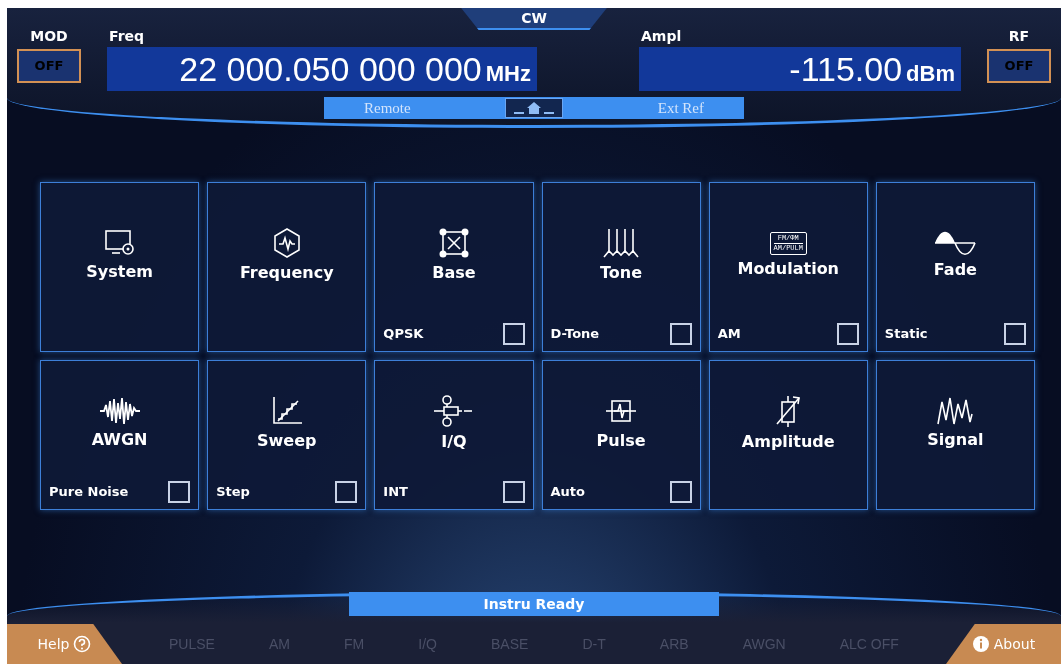 The image size is (1061, 664). Describe the element at coordinates (980, 644) in the screenshot. I see `info-icon` at that location.